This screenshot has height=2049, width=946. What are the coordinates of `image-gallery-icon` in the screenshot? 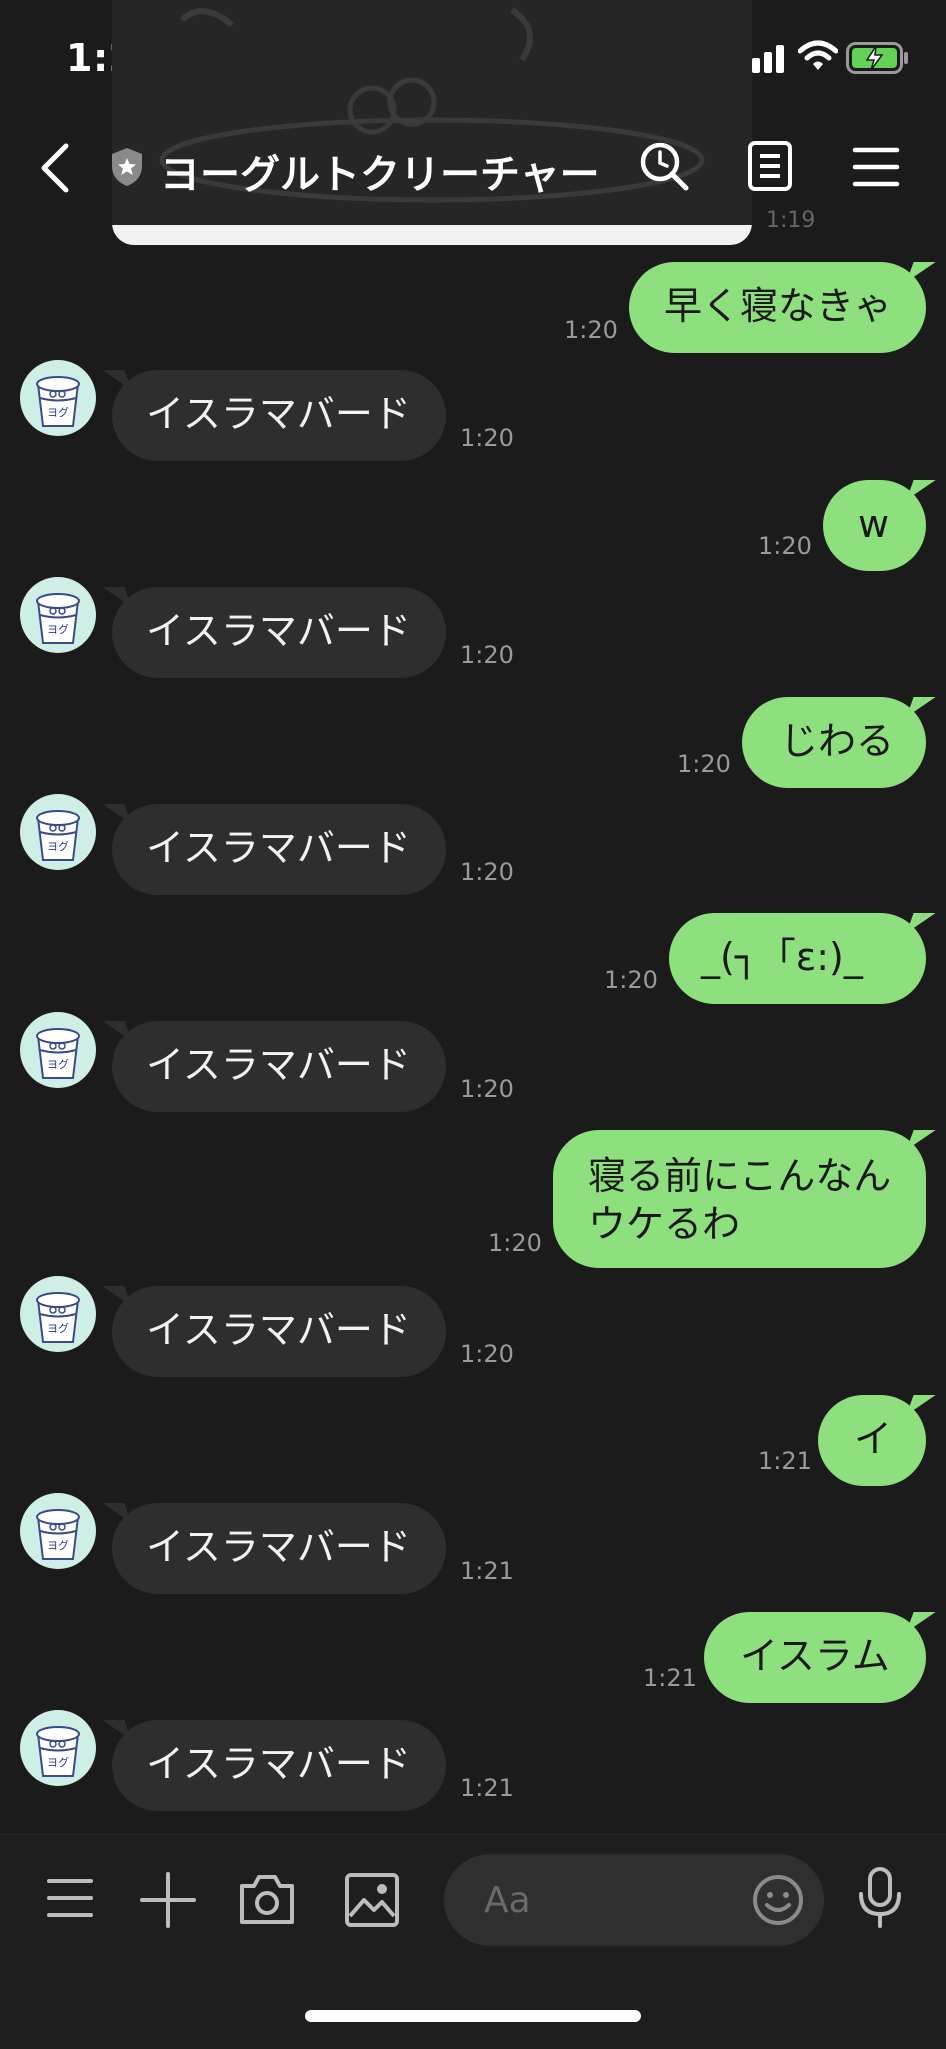 It's located at (372, 1900).